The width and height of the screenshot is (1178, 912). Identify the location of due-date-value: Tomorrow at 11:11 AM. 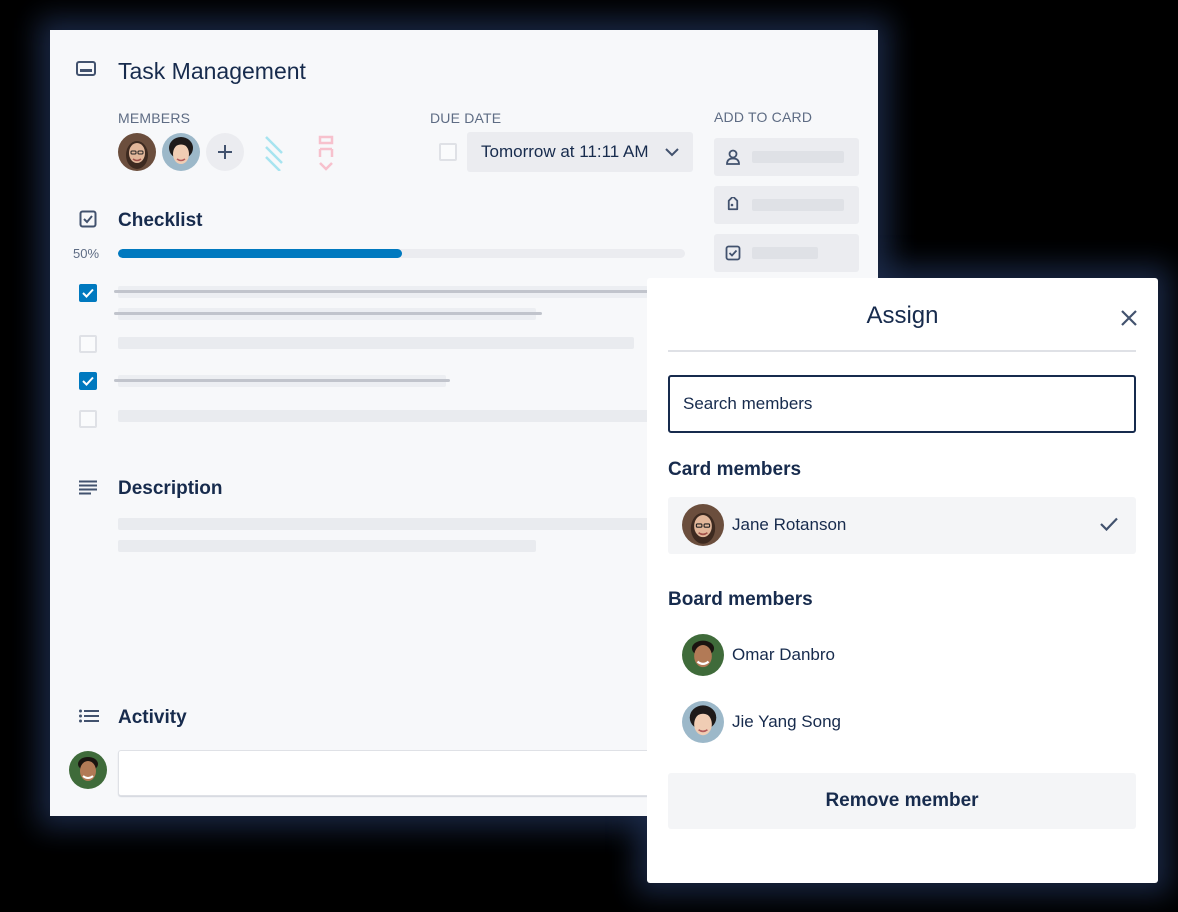
(565, 151).